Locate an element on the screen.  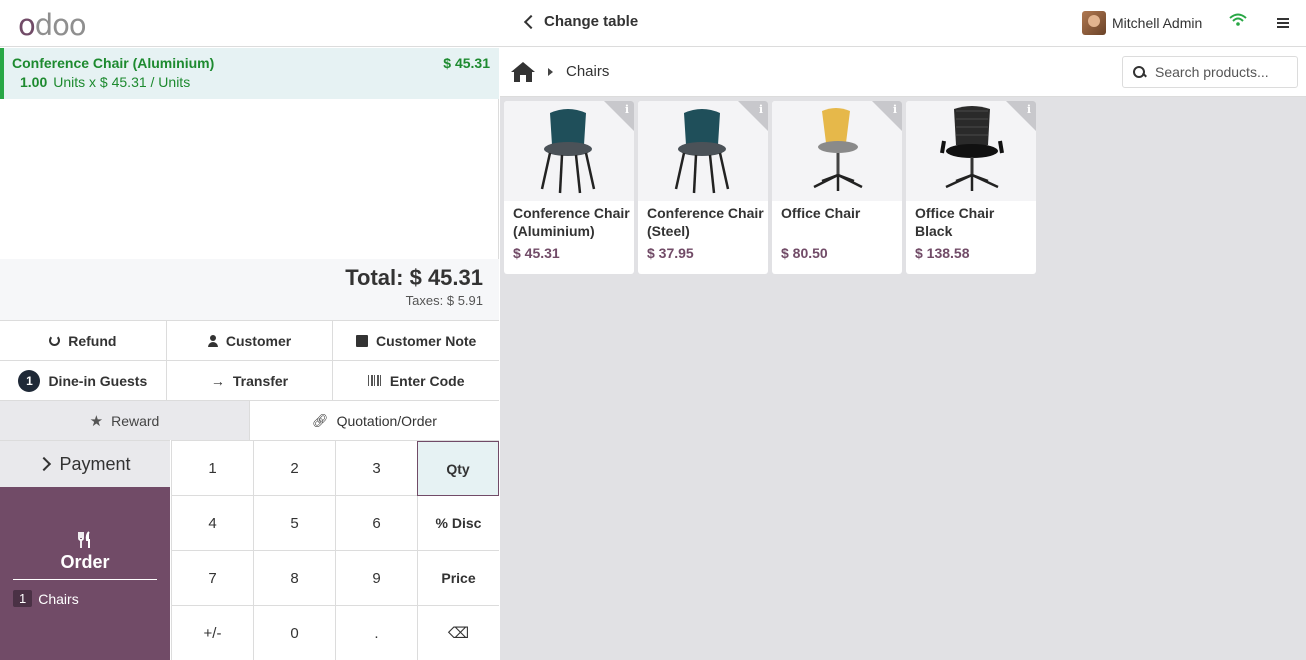
transfer-label: Transfer is located at coordinates (260, 380).